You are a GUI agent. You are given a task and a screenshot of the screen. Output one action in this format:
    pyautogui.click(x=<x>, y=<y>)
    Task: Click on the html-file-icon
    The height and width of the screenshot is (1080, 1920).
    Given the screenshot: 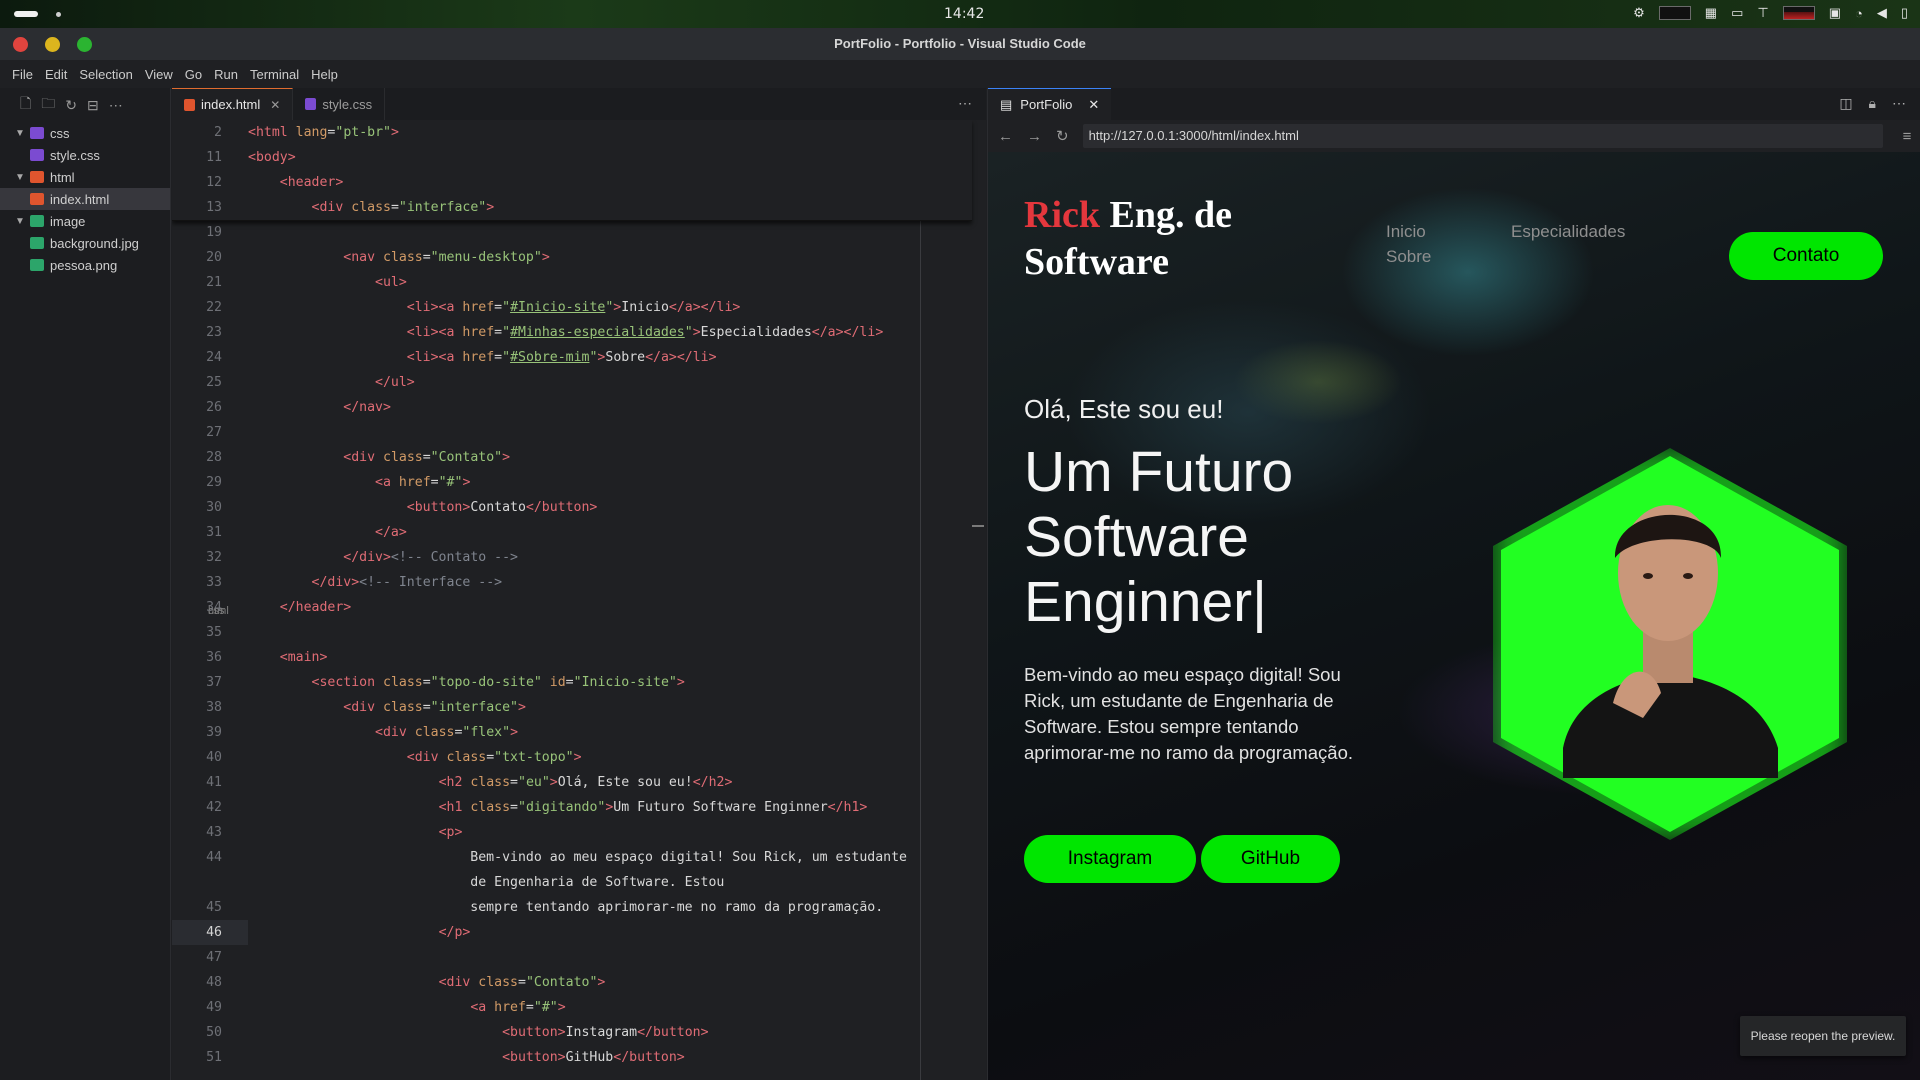 What is the action you would take?
    pyautogui.click(x=189, y=104)
    